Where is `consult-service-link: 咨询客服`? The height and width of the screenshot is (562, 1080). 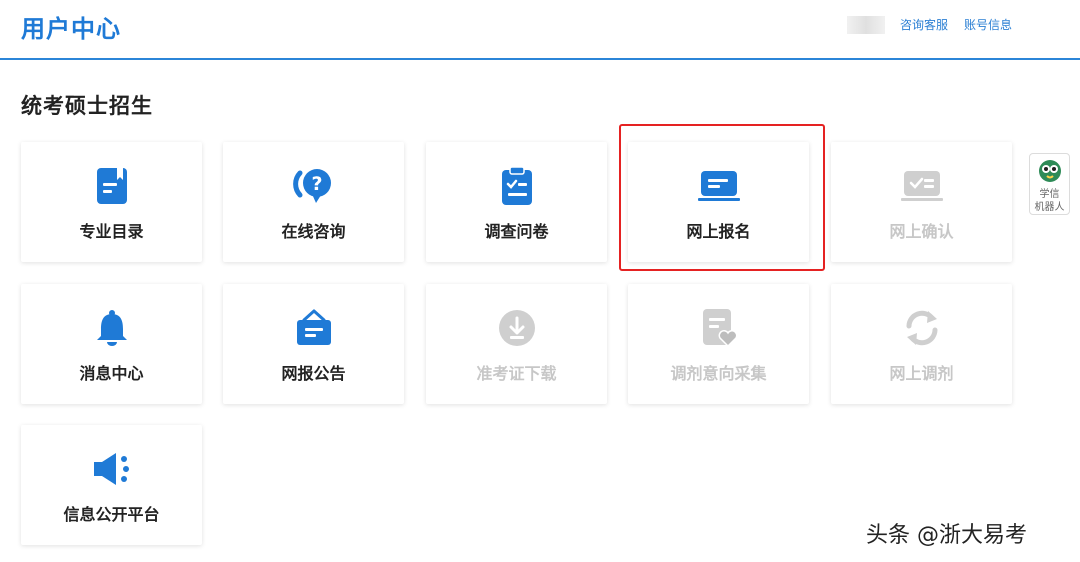 consult-service-link: 咨询客服 is located at coordinates (924, 24).